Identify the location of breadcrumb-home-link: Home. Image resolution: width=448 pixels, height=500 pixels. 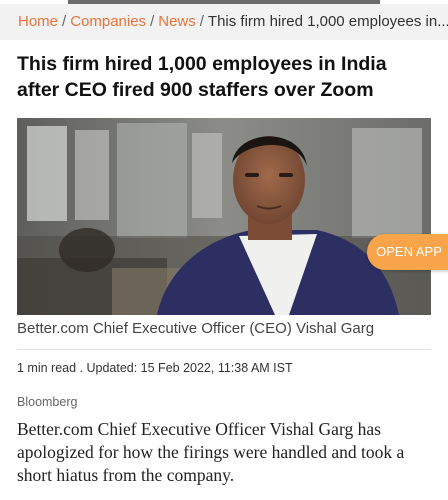
(38, 21).